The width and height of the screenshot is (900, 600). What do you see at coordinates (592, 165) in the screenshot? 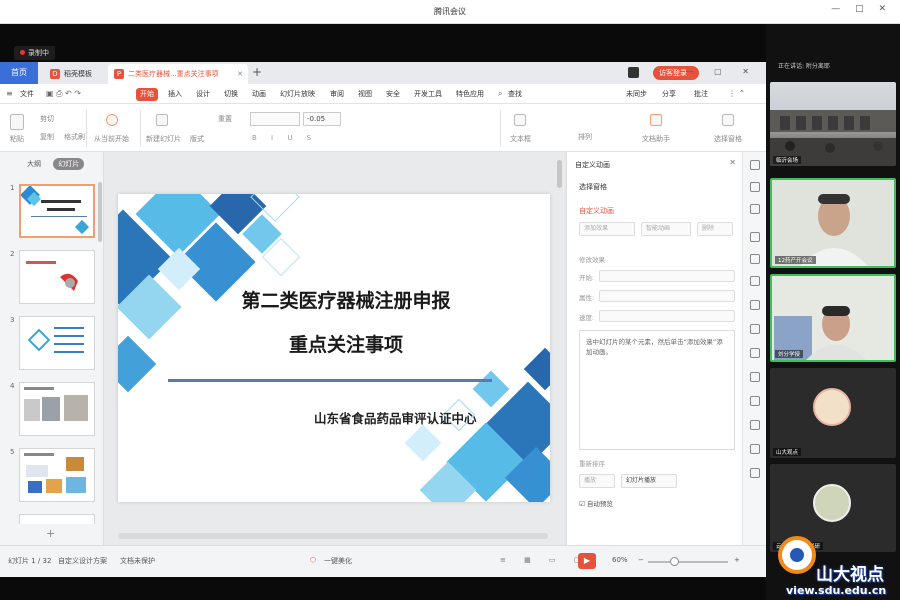
I see `pane-header: 自定义动画` at bounding box center [592, 165].